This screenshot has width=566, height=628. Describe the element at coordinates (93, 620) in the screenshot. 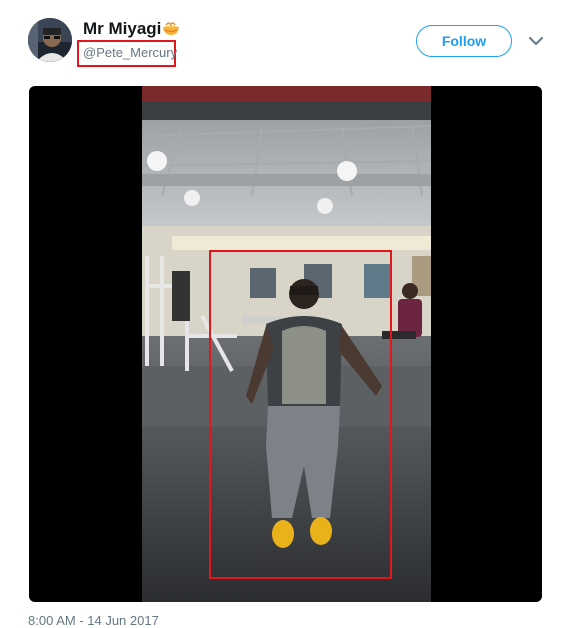

I see `tweet-timestamp: 8:00 AM - 14 Jun 2017` at that location.